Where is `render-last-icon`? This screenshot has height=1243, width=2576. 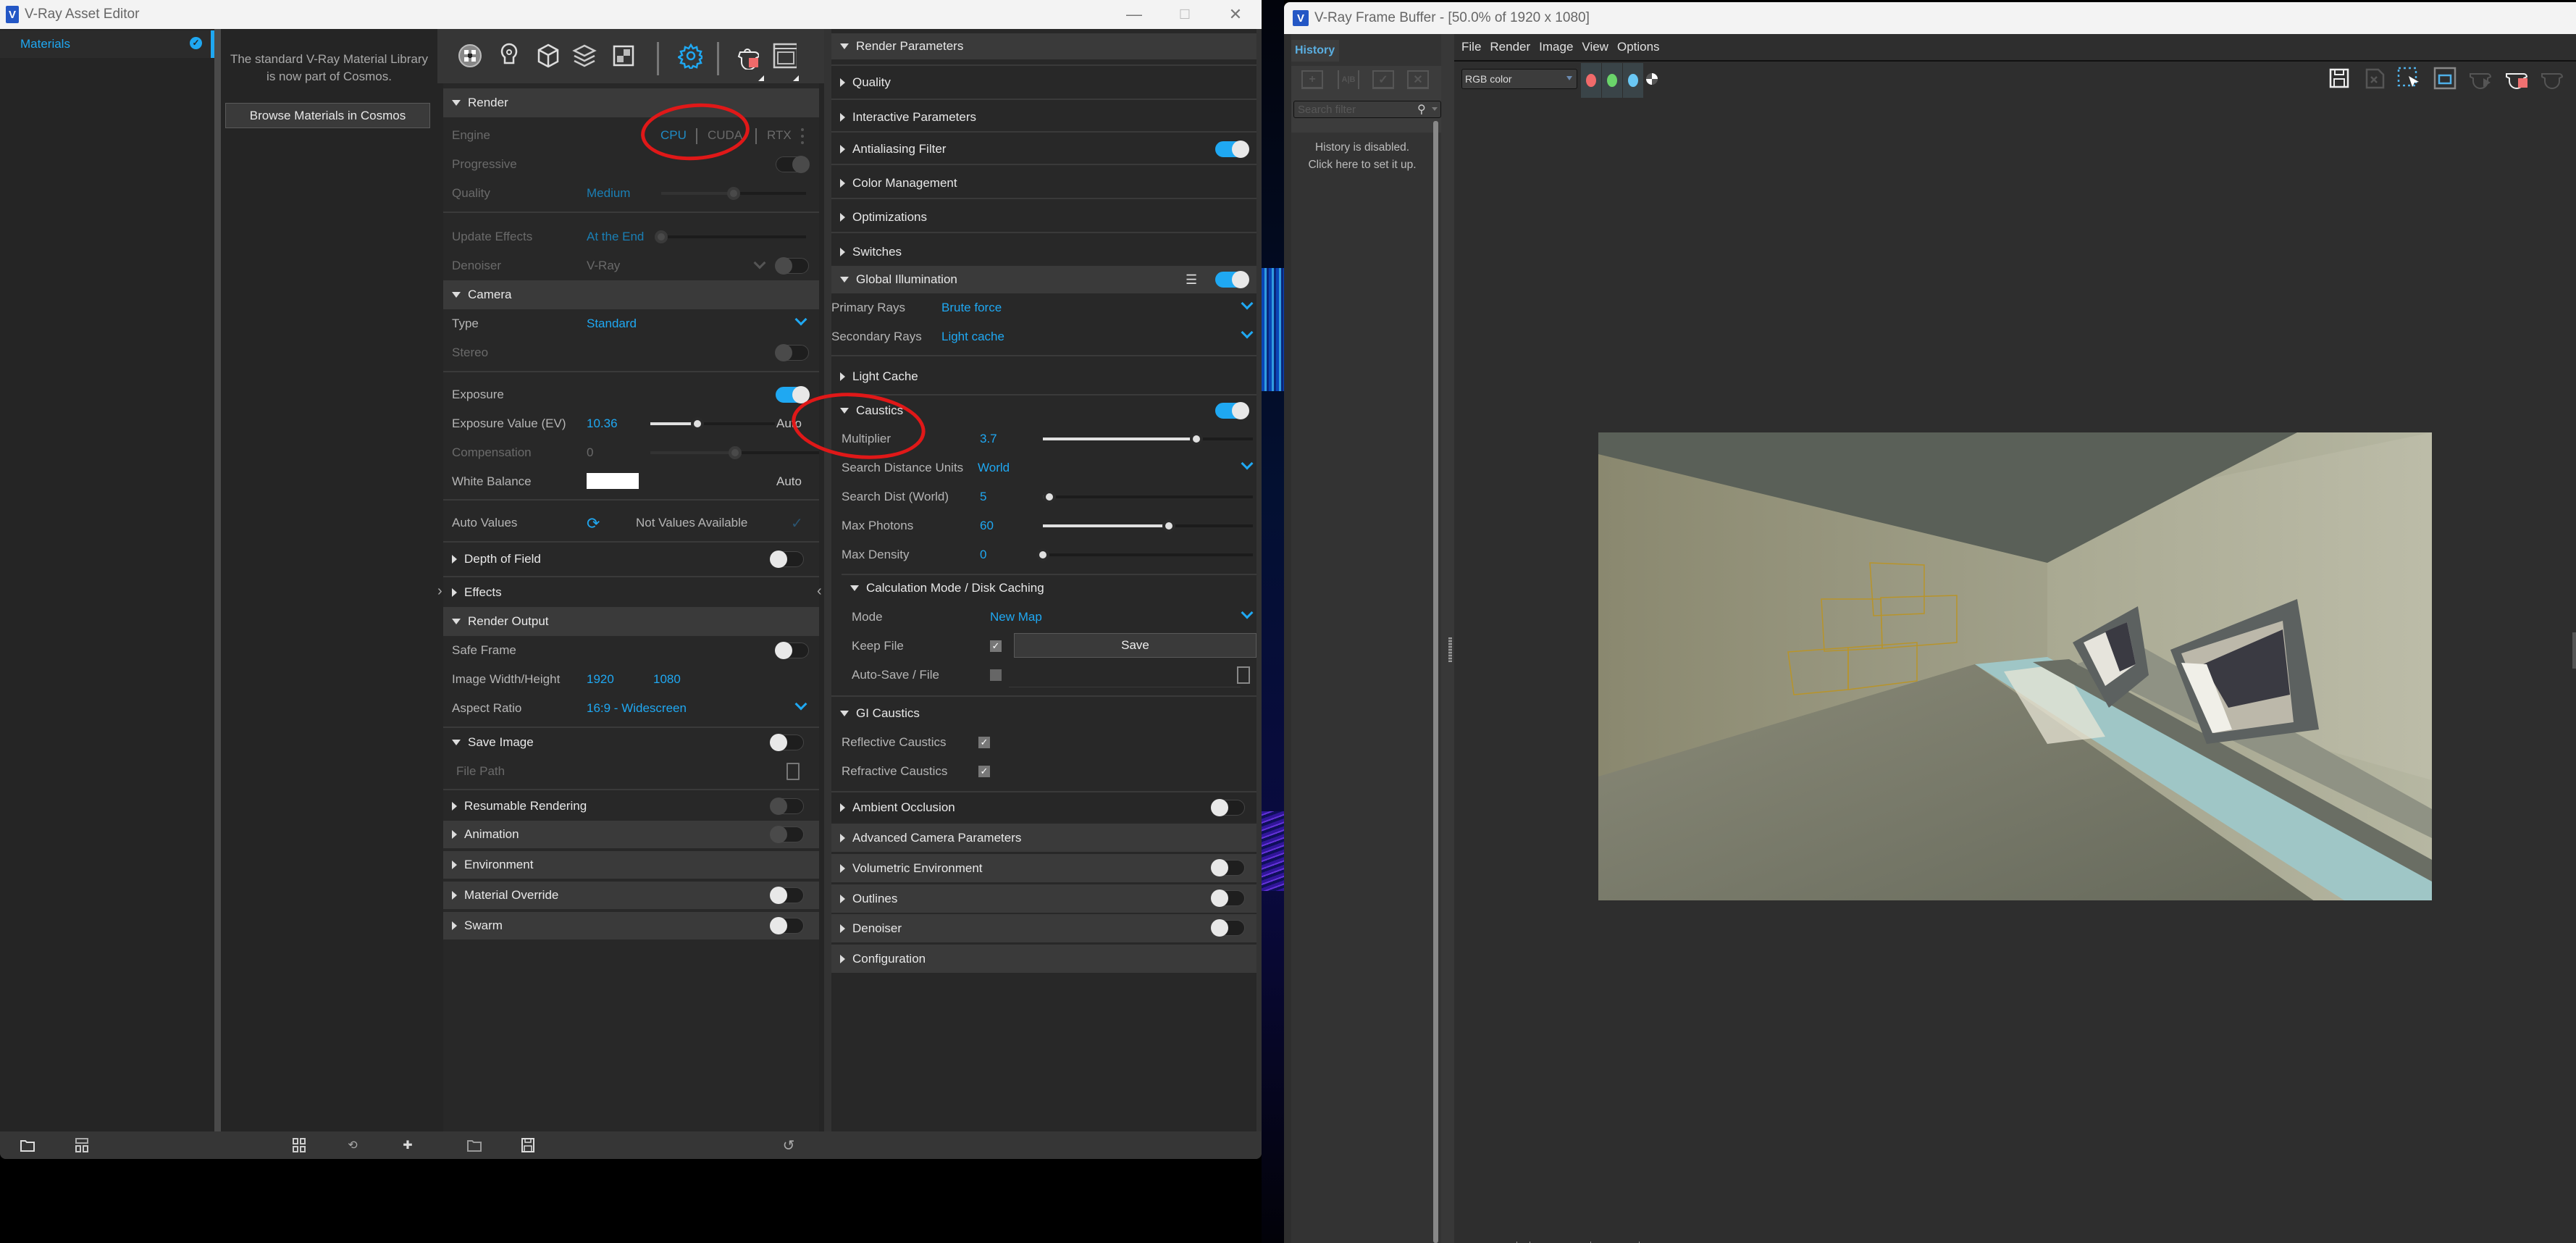 render-last-icon is located at coordinates (2479, 78).